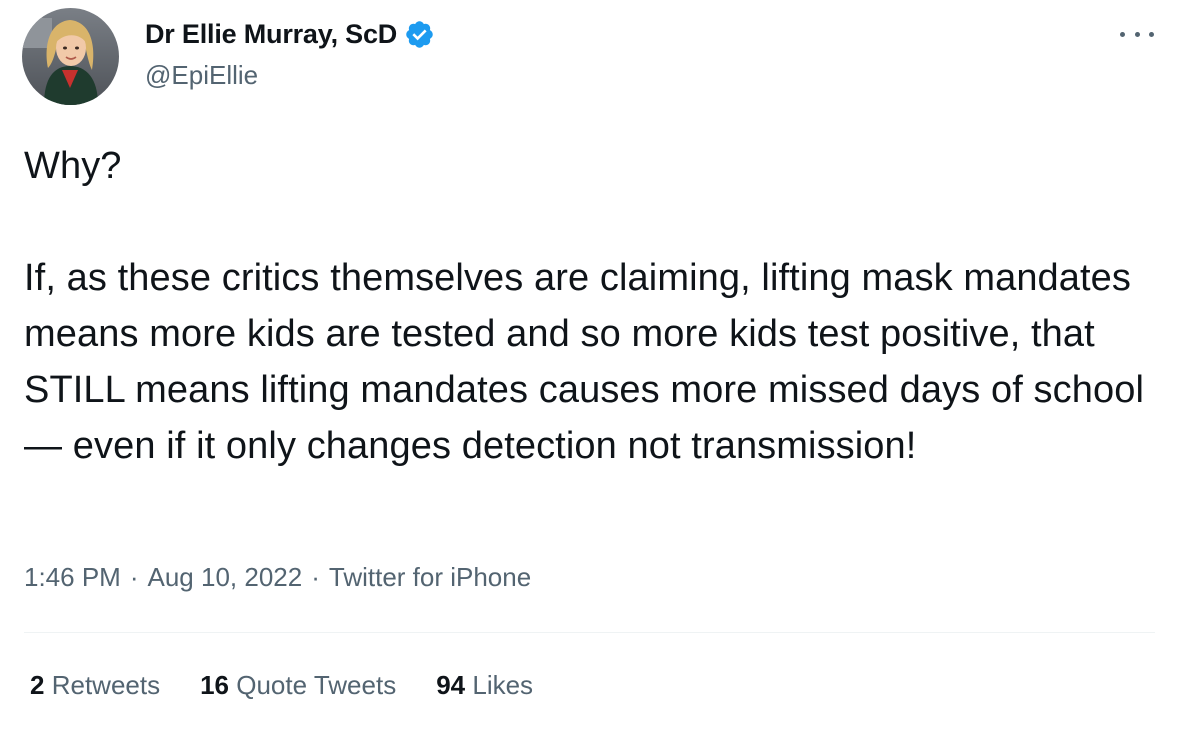 The width and height of the screenshot is (1186, 738). What do you see at coordinates (106, 685) in the screenshot?
I see `retweets-label: Retweets` at bounding box center [106, 685].